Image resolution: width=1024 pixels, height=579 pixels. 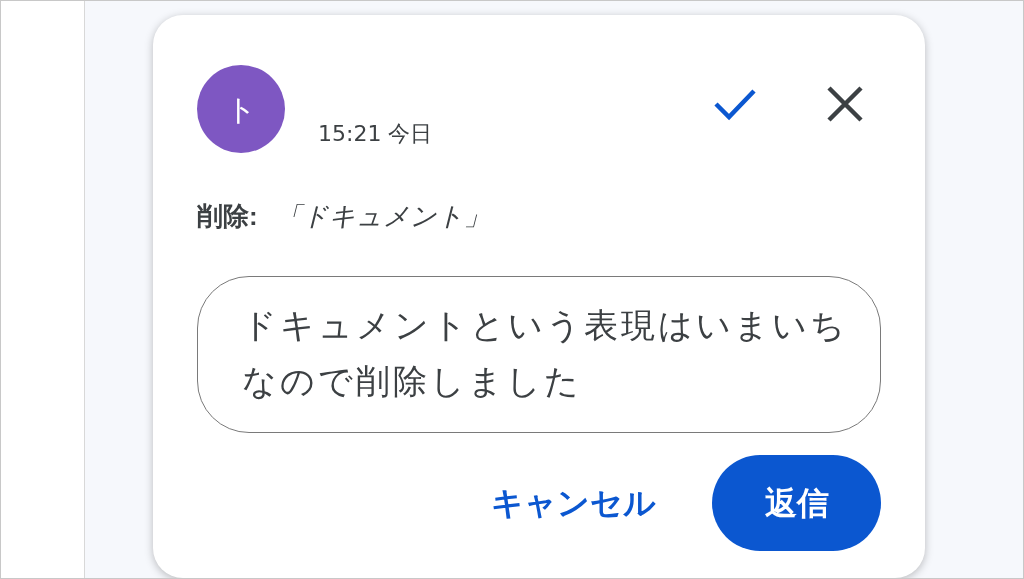 What do you see at coordinates (573, 503) in the screenshot?
I see `cancel-button: キャンセル` at bounding box center [573, 503].